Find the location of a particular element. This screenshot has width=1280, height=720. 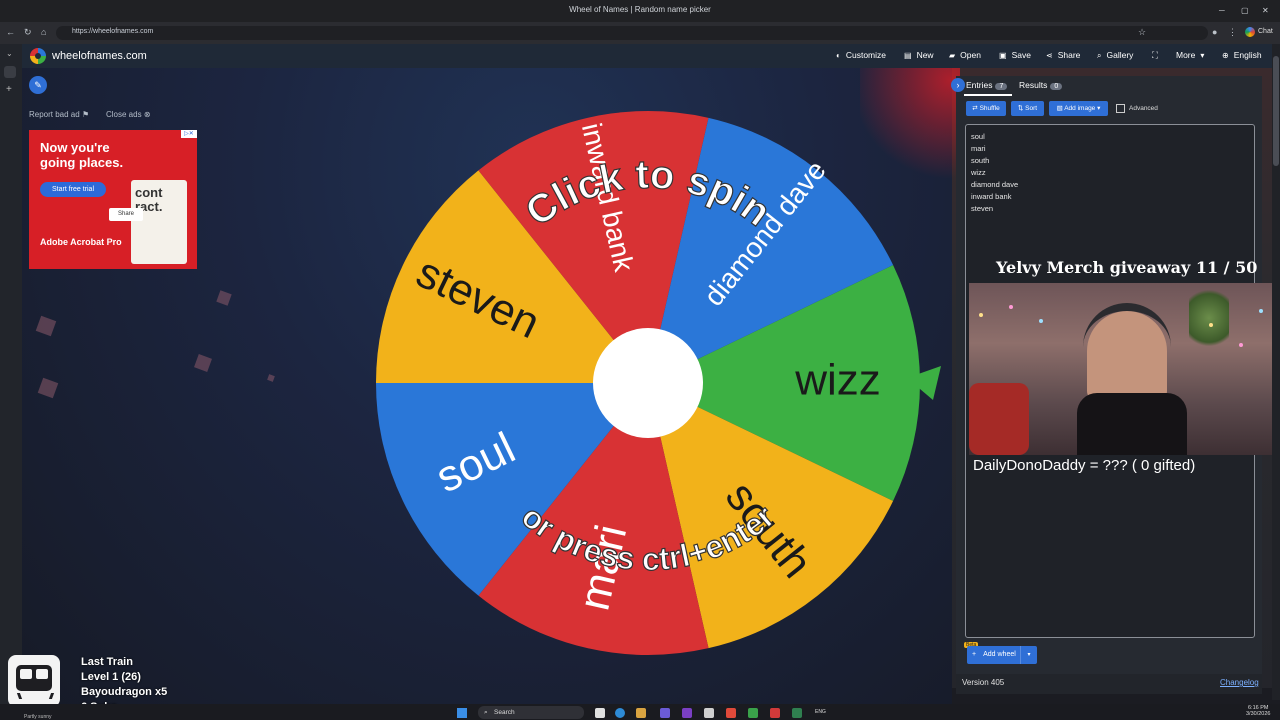

nav-gallery-label: Gallery is located at coordinates (1120, 55).